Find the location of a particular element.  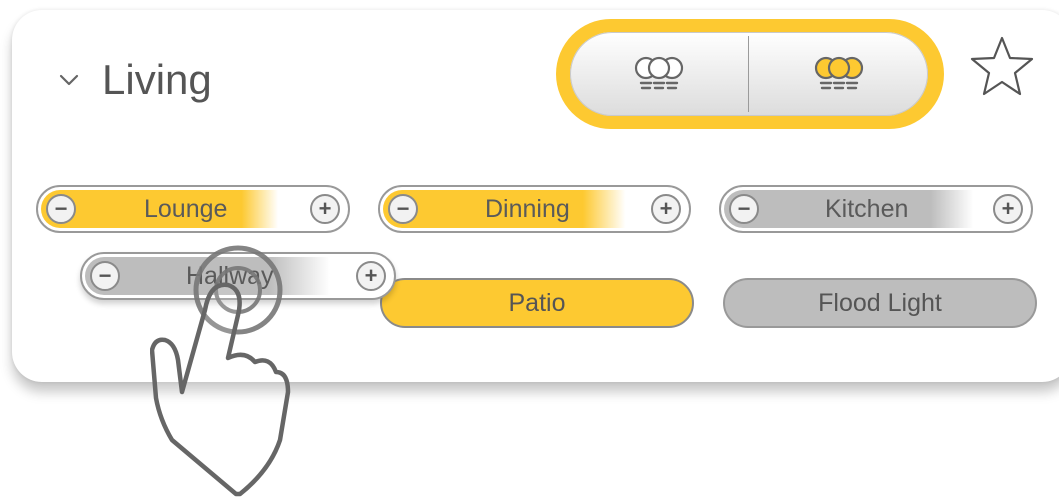

dimmer-lounge: − Lounge + is located at coordinates (193, 209).